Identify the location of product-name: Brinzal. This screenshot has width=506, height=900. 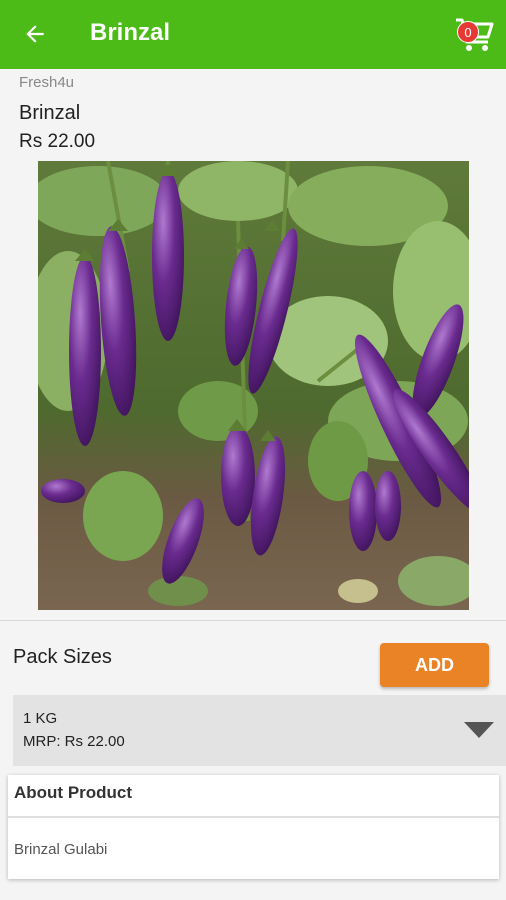
(50, 113).